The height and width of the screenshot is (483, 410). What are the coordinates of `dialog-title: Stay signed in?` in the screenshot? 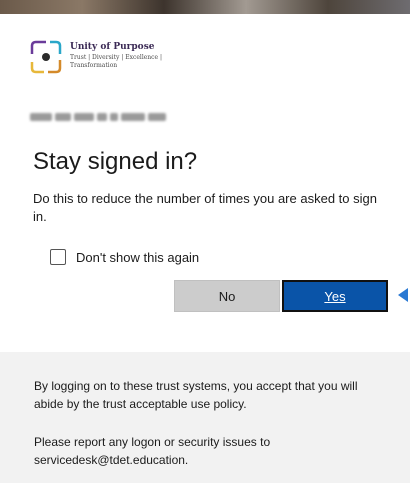 It's located at (115, 161).